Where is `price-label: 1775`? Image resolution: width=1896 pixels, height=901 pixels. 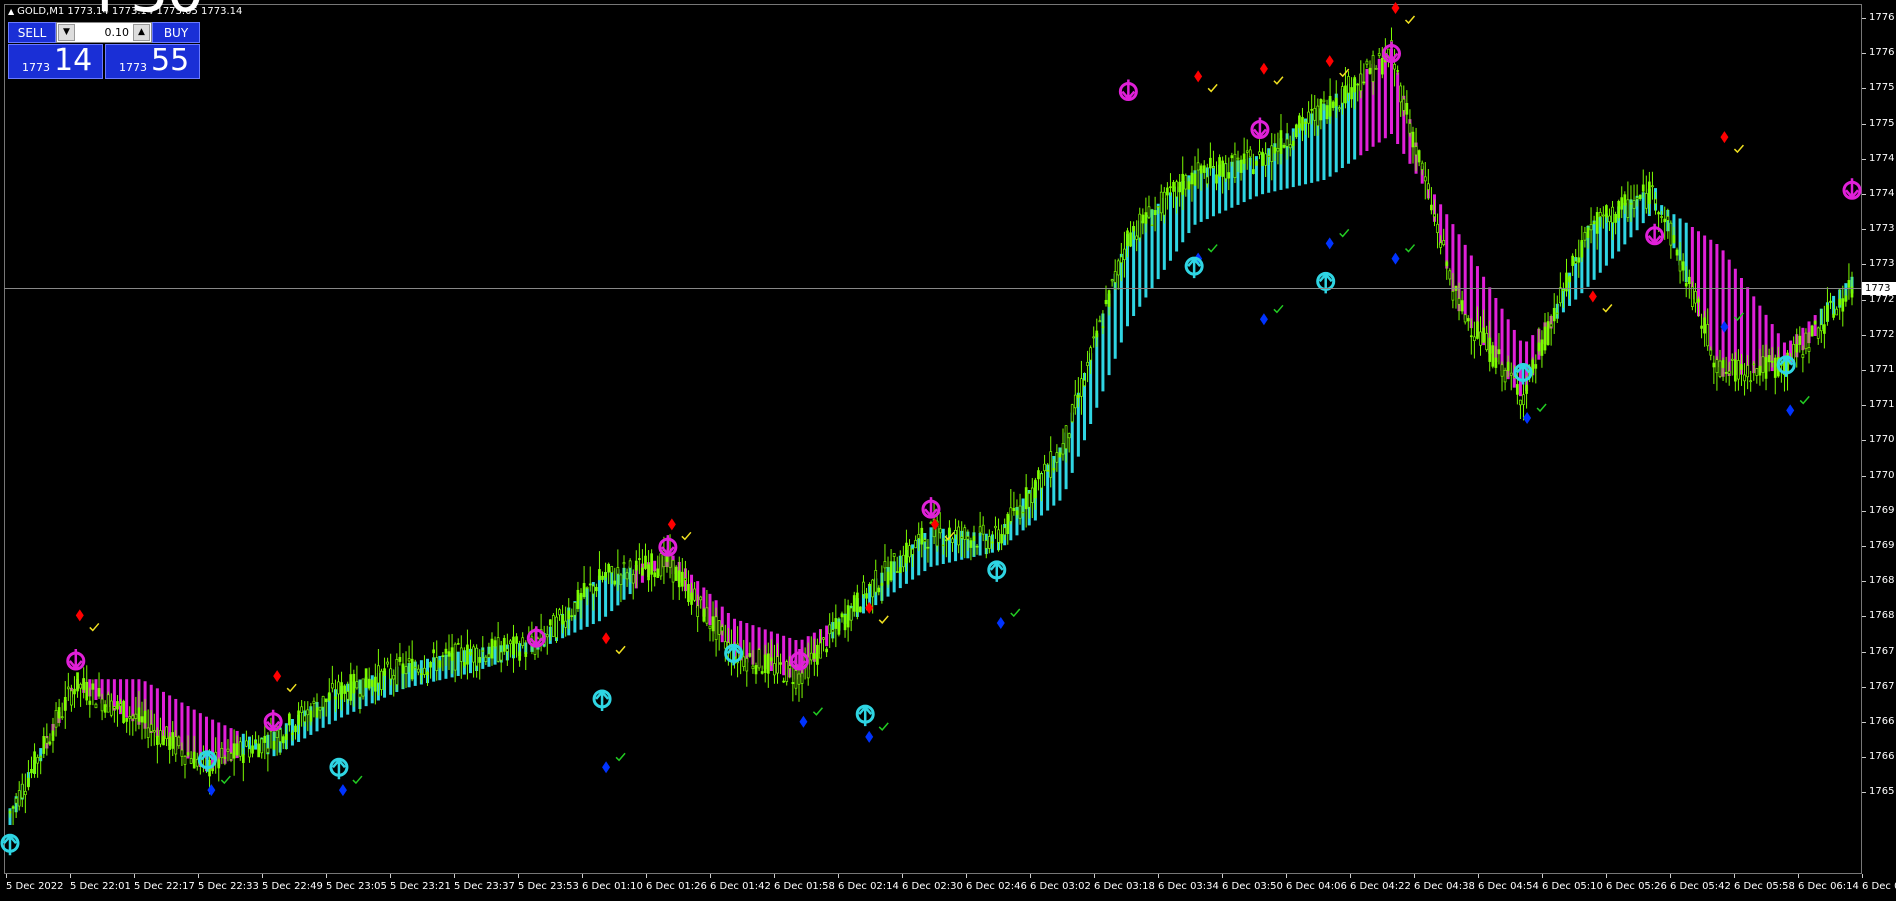
price-label: 1775 is located at coordinates (1882, 88).